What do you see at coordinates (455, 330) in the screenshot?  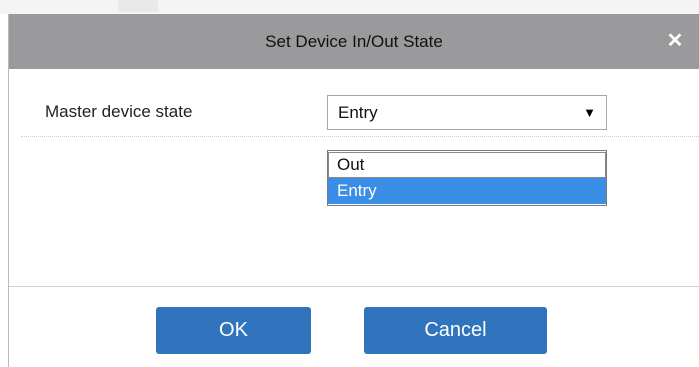 I see `cancel-button: Cancel` at bounding box center [455, 330].